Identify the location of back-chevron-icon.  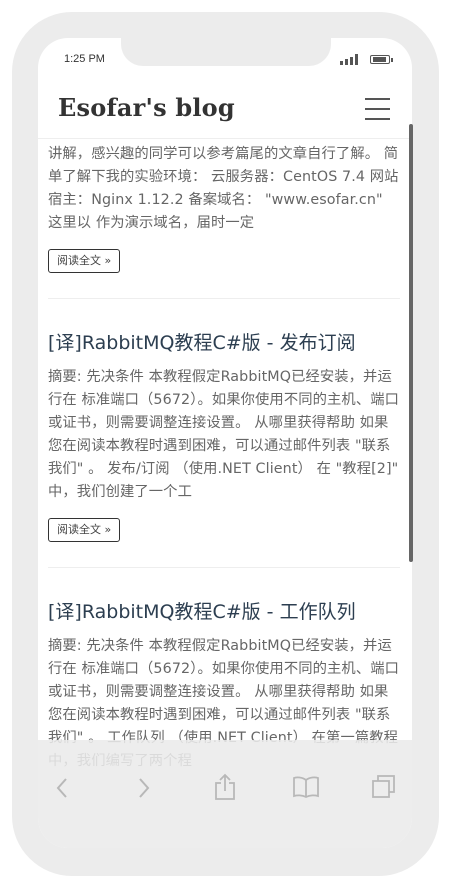
(62, 790).